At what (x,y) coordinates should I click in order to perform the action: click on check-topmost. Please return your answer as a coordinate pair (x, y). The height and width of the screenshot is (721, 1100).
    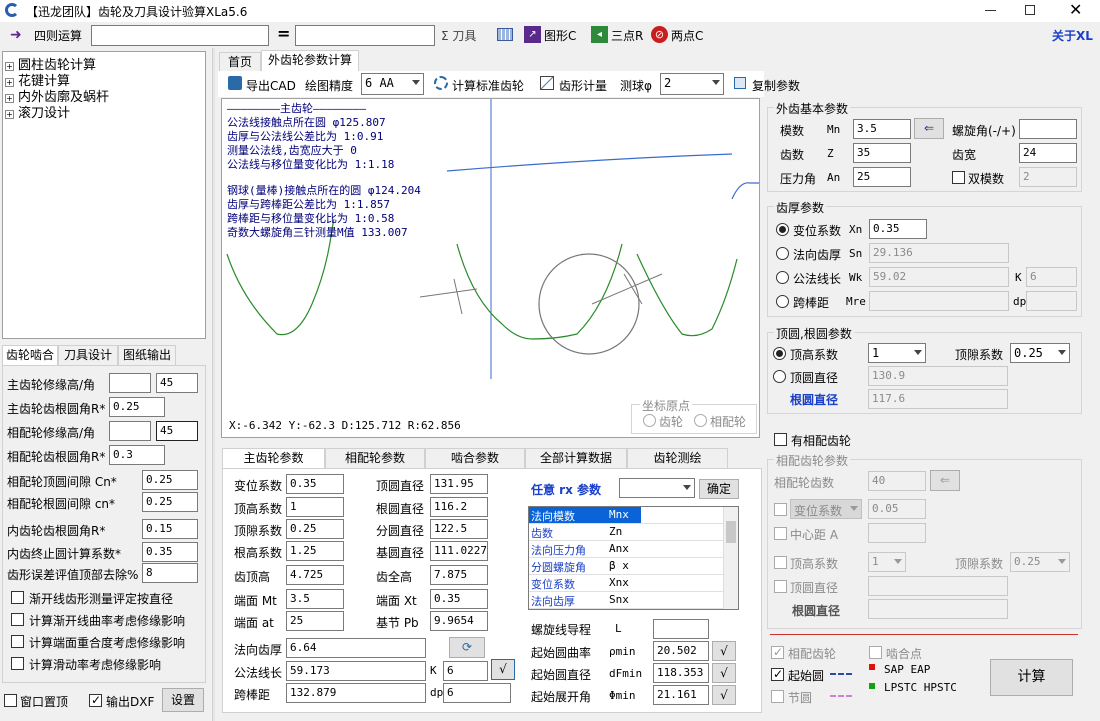
    Looking at the image, I should click on (10, 700).